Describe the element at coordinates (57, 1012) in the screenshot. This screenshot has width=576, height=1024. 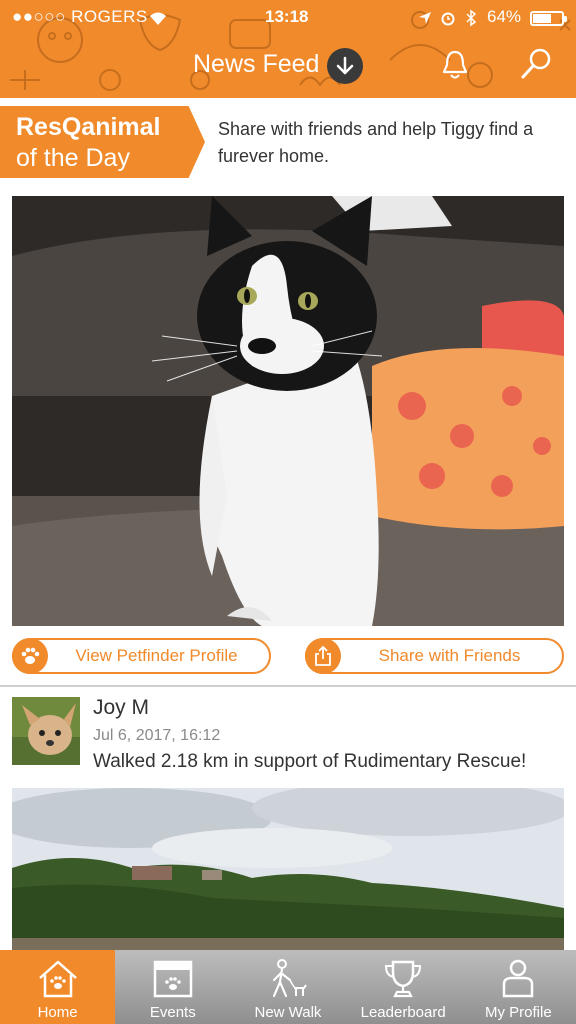
I see `tab-home-label: Home` at that location.